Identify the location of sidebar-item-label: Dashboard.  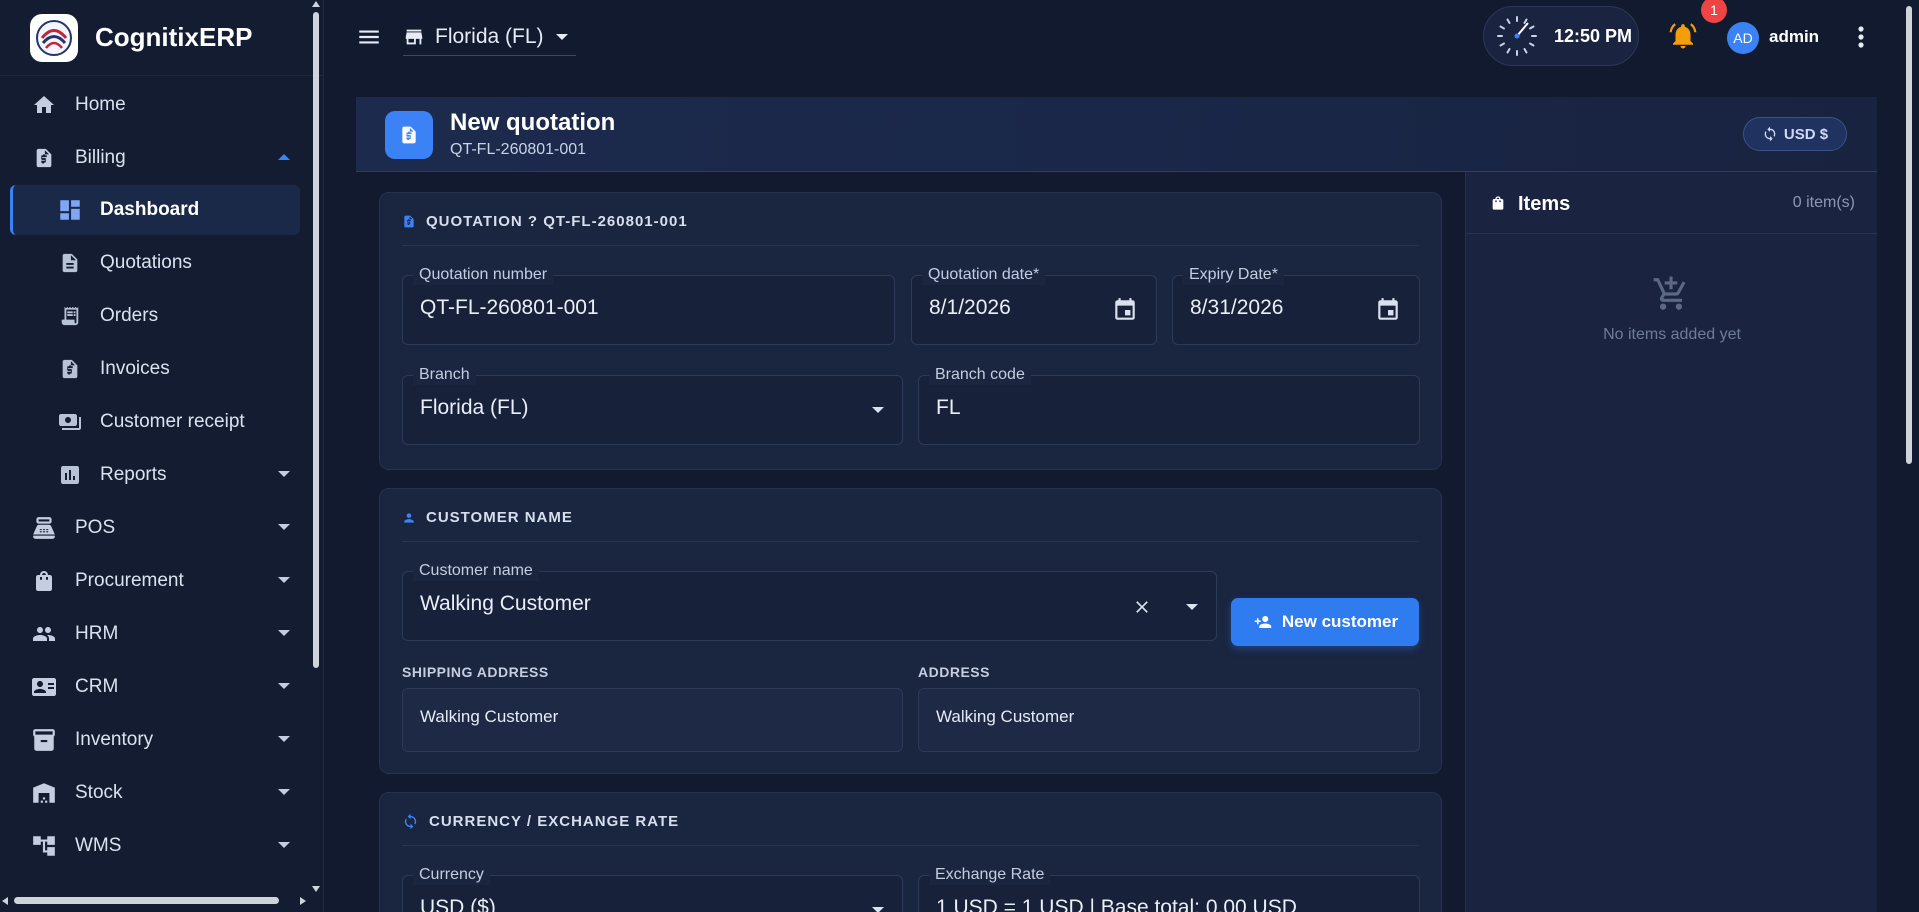
(150, 209).